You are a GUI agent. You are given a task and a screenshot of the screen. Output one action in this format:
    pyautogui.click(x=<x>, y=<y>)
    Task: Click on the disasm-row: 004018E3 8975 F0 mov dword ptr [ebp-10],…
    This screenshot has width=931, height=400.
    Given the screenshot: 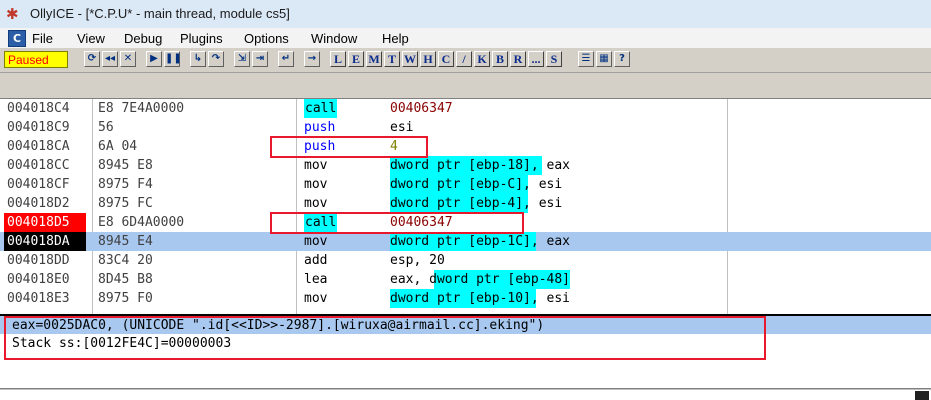 What is the action you would take?
    pyautogui.click(x=465, y=298)
    